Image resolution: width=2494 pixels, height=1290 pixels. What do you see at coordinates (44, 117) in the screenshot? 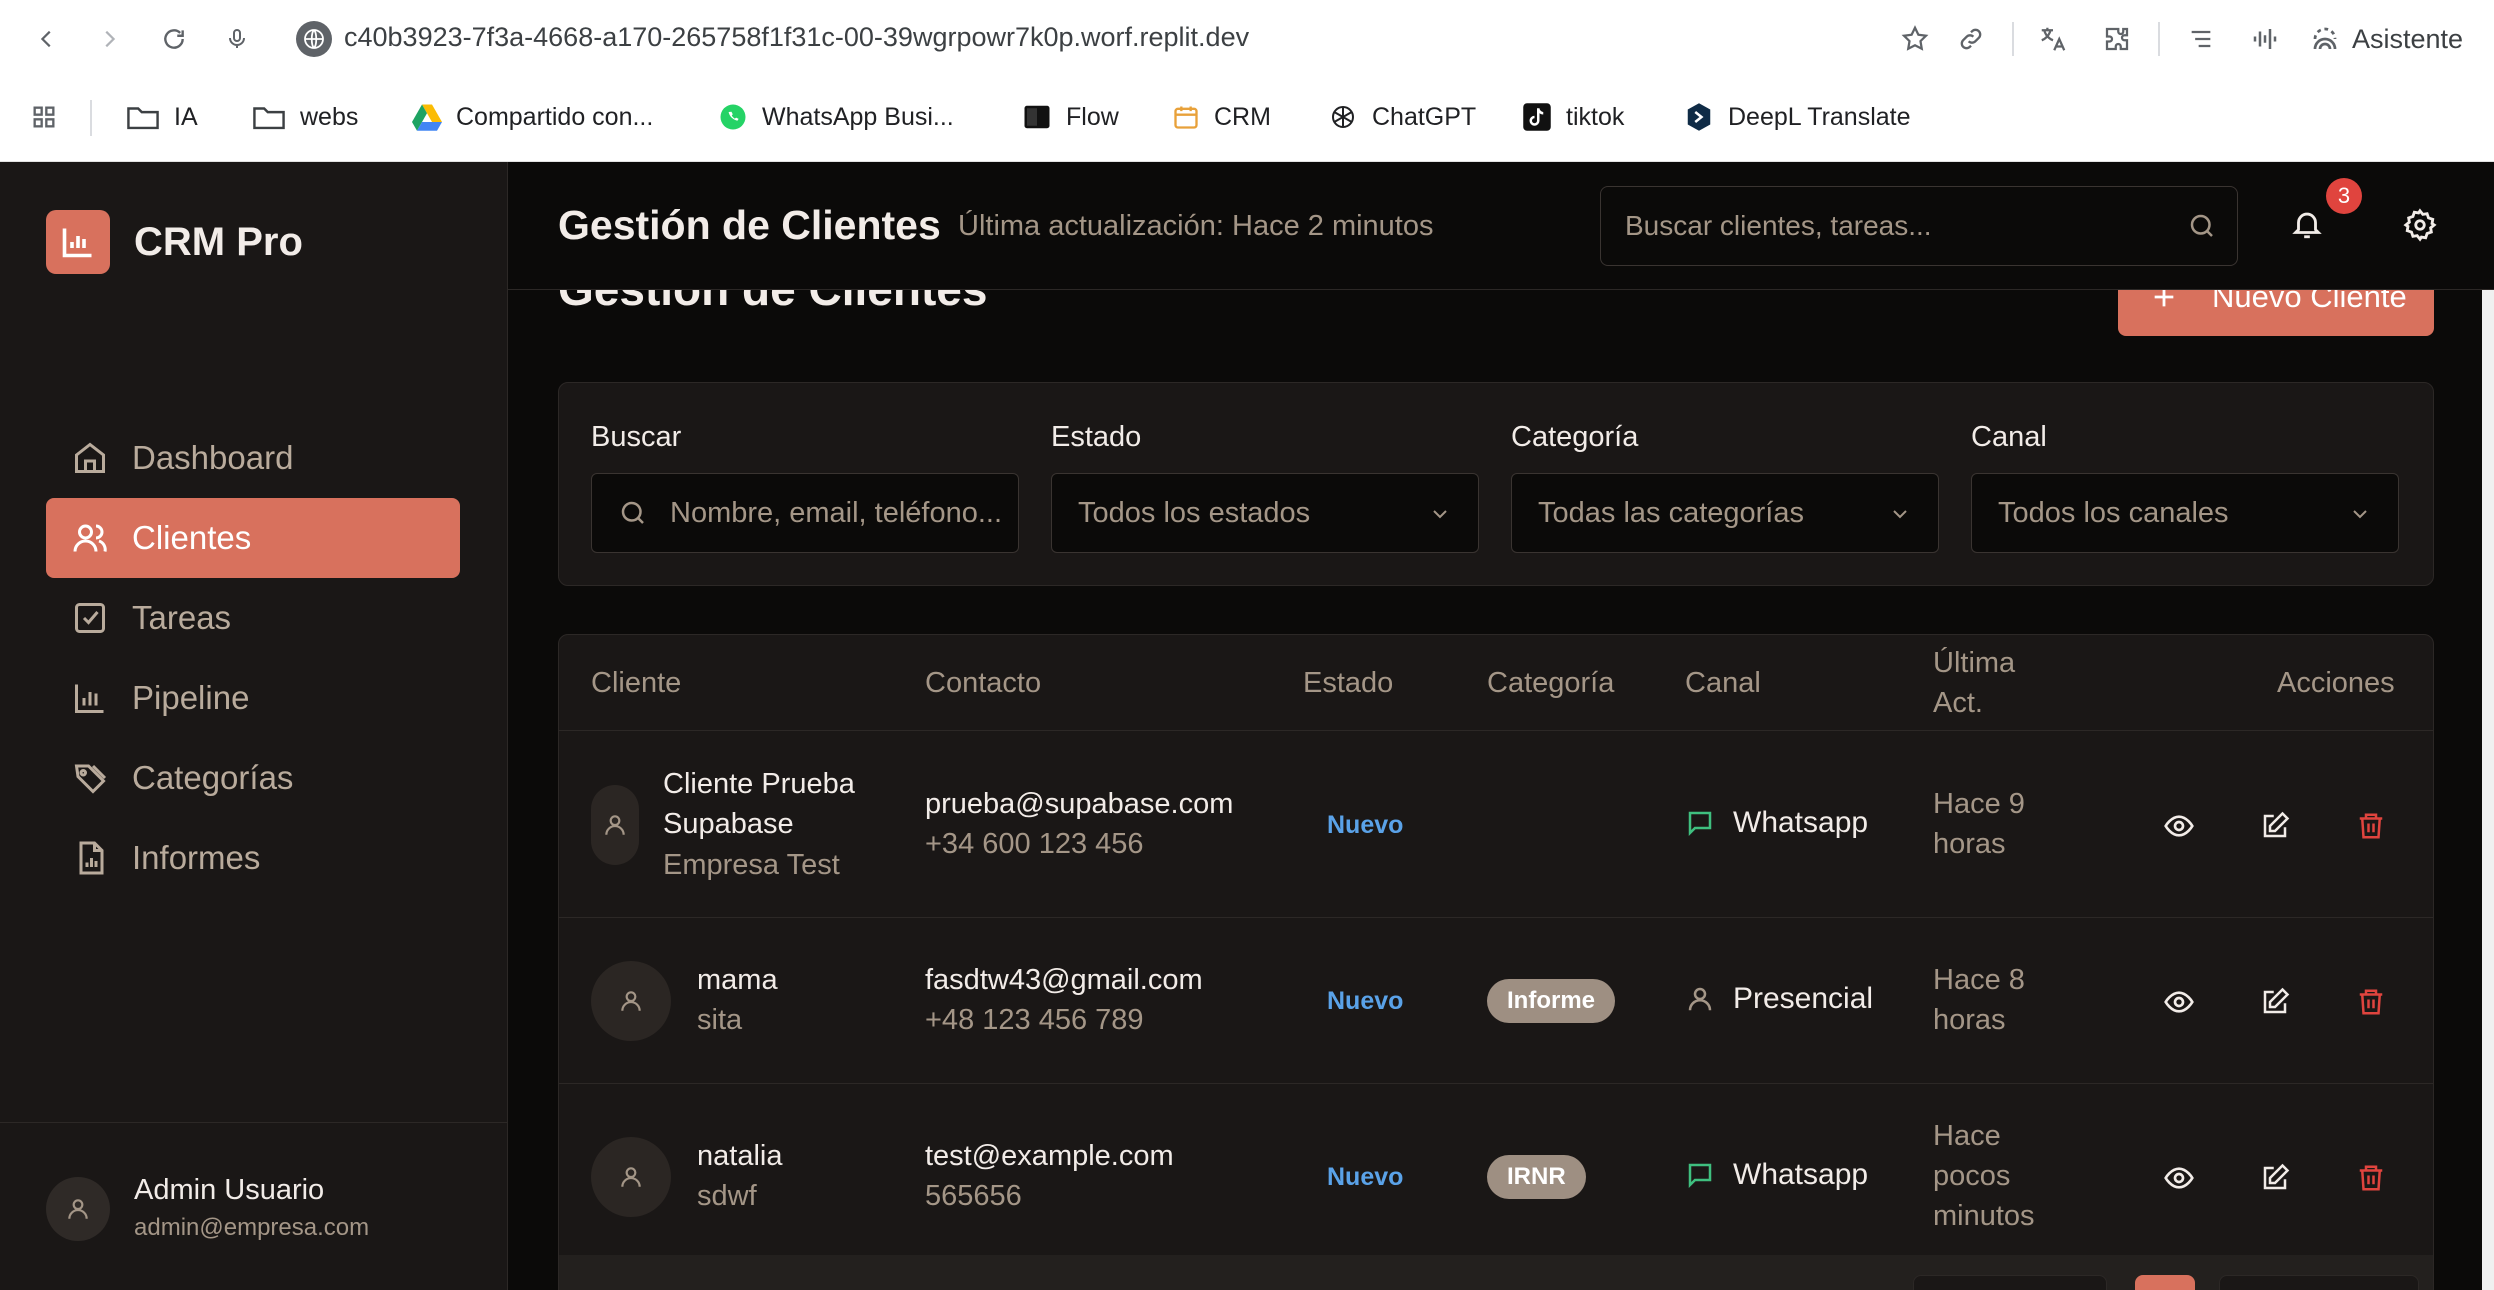
I see `apps-button` at bounding box center [44, 117].